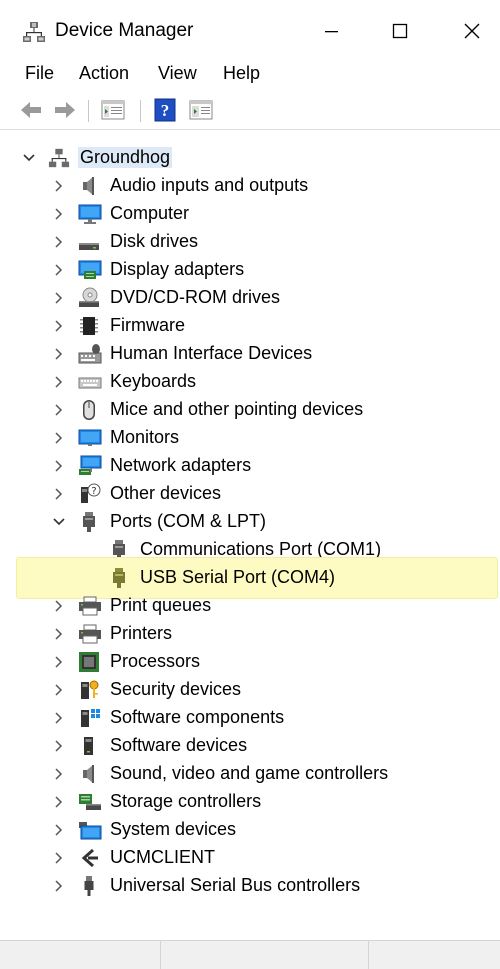 The width and height of the screenshot is (500, 969). I want to click on tree-item-label: USB Serial Port (COM4), so click(238, 577).